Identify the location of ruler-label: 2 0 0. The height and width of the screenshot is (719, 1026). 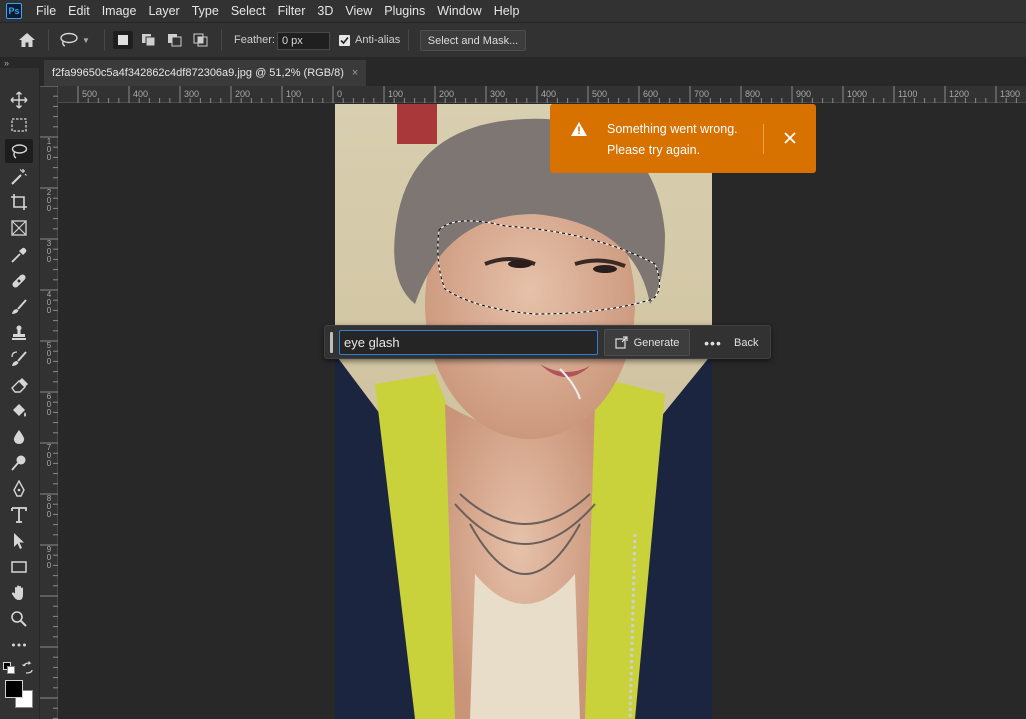
(49, 200).